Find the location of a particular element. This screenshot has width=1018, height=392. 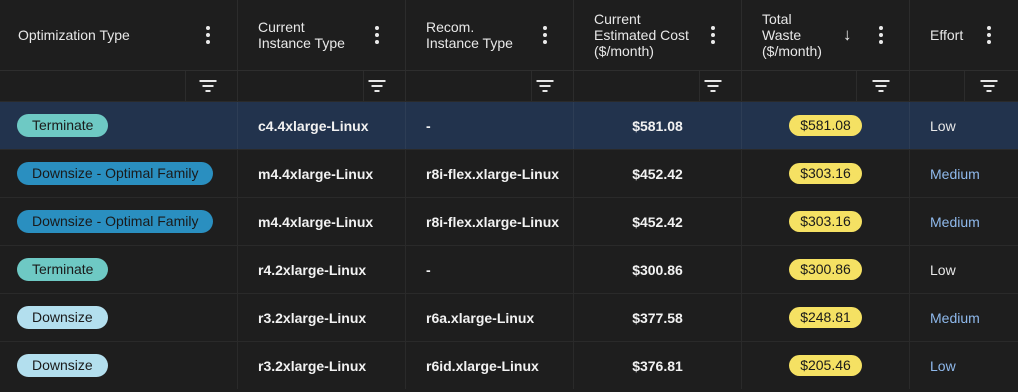

current-cost-cell: $376.81 is located at coordinates (657, 365).